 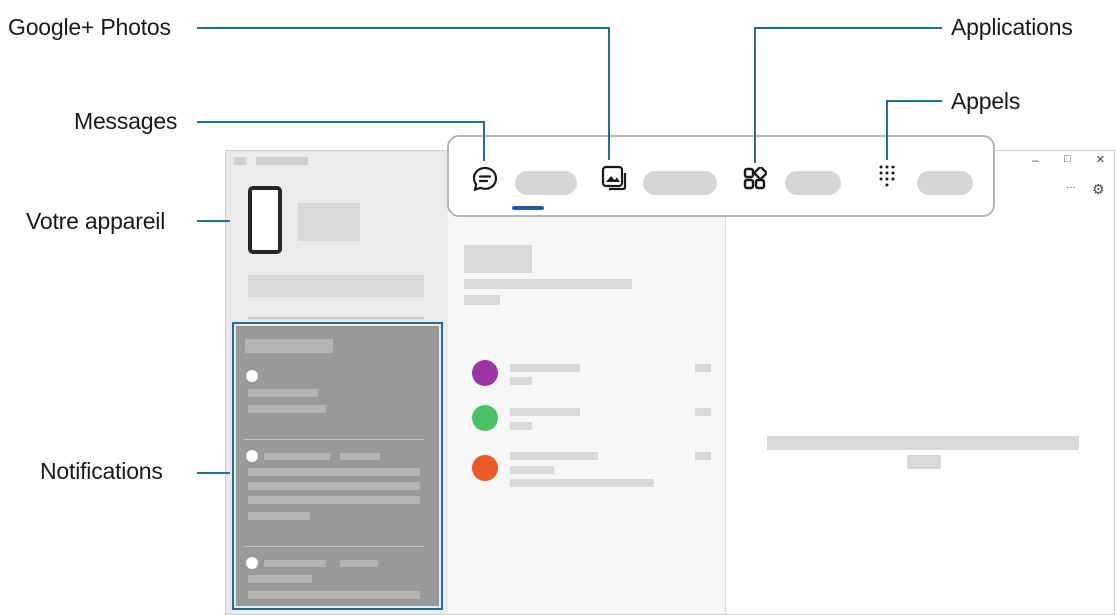 I want to click on active-tab-indicator, so click(x=528, y=208).